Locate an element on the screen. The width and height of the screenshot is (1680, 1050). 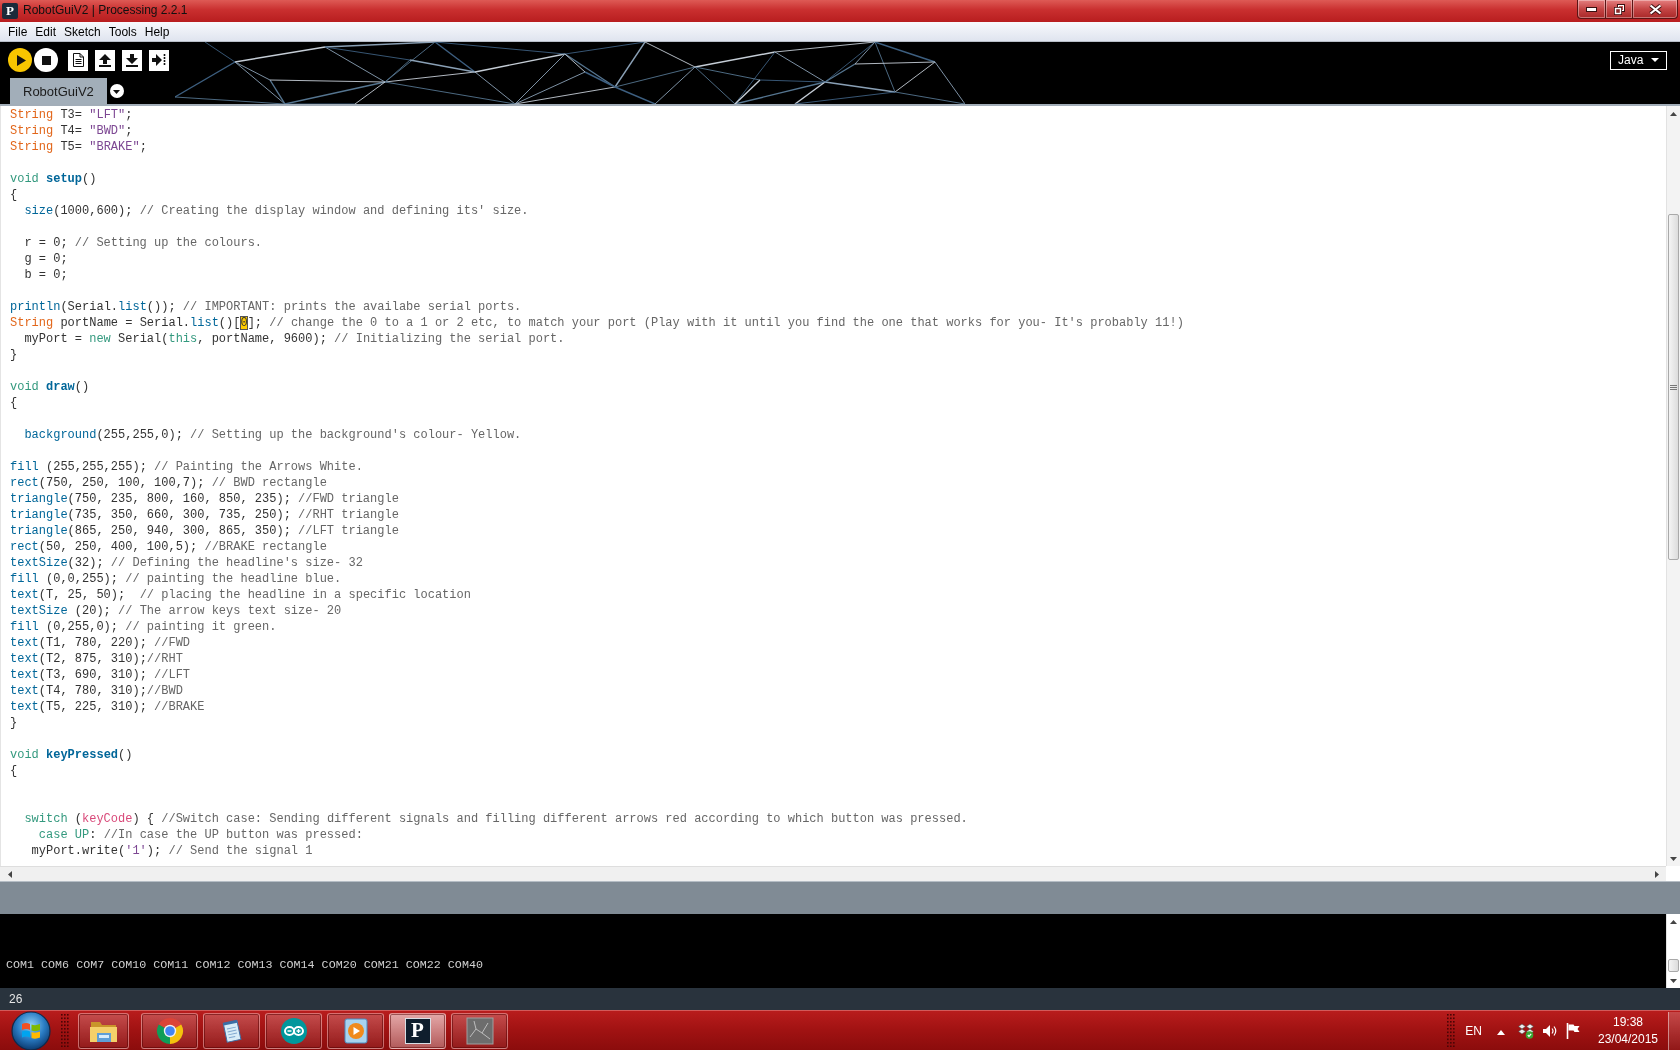
ring-logo-icon is located at coordinates (169, 1030).